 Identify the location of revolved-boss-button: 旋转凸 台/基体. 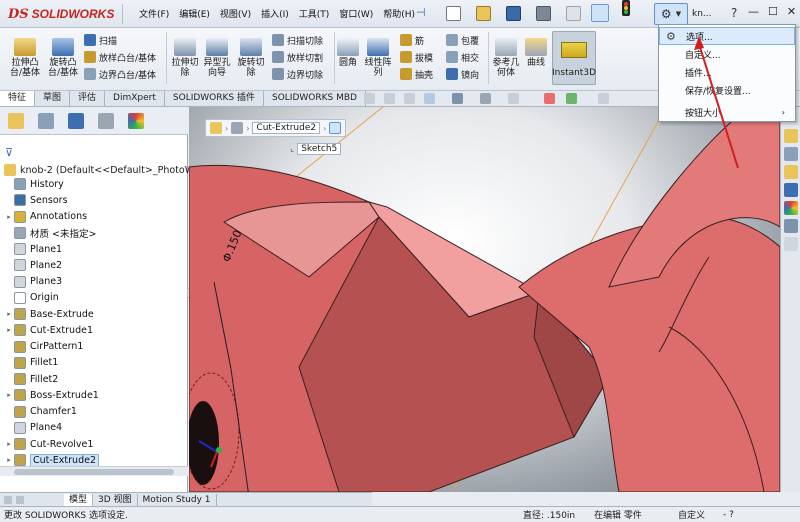
(63, 58).